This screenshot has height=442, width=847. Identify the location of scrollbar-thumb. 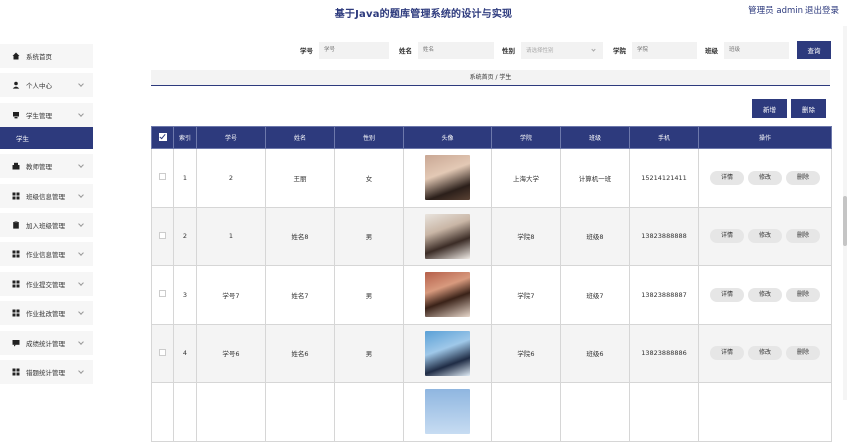
(845, 221).